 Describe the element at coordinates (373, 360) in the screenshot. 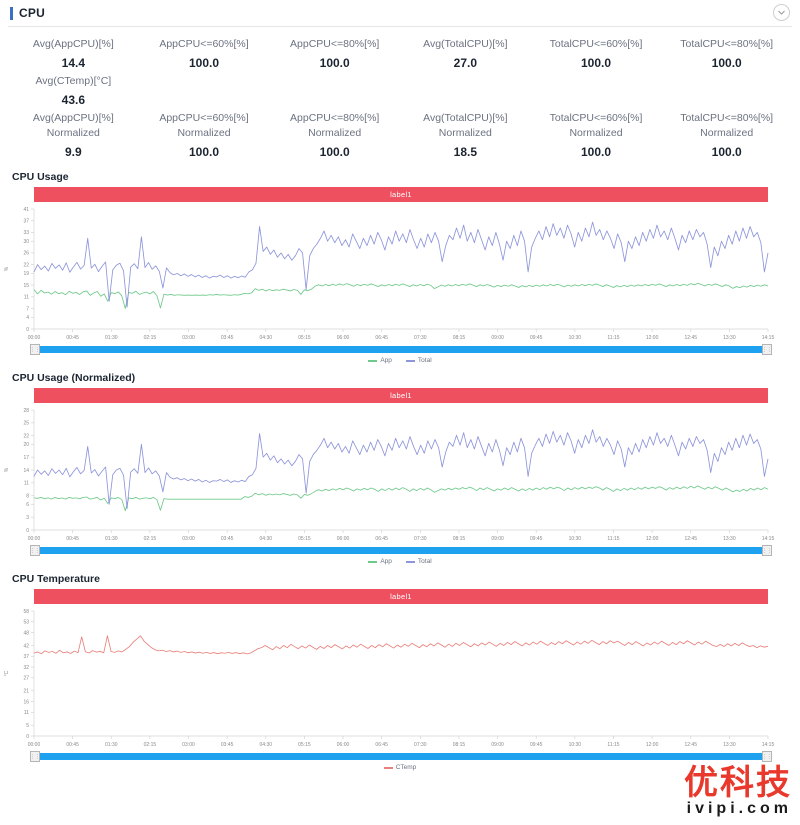

I see `legend-swatch-app` at that location.